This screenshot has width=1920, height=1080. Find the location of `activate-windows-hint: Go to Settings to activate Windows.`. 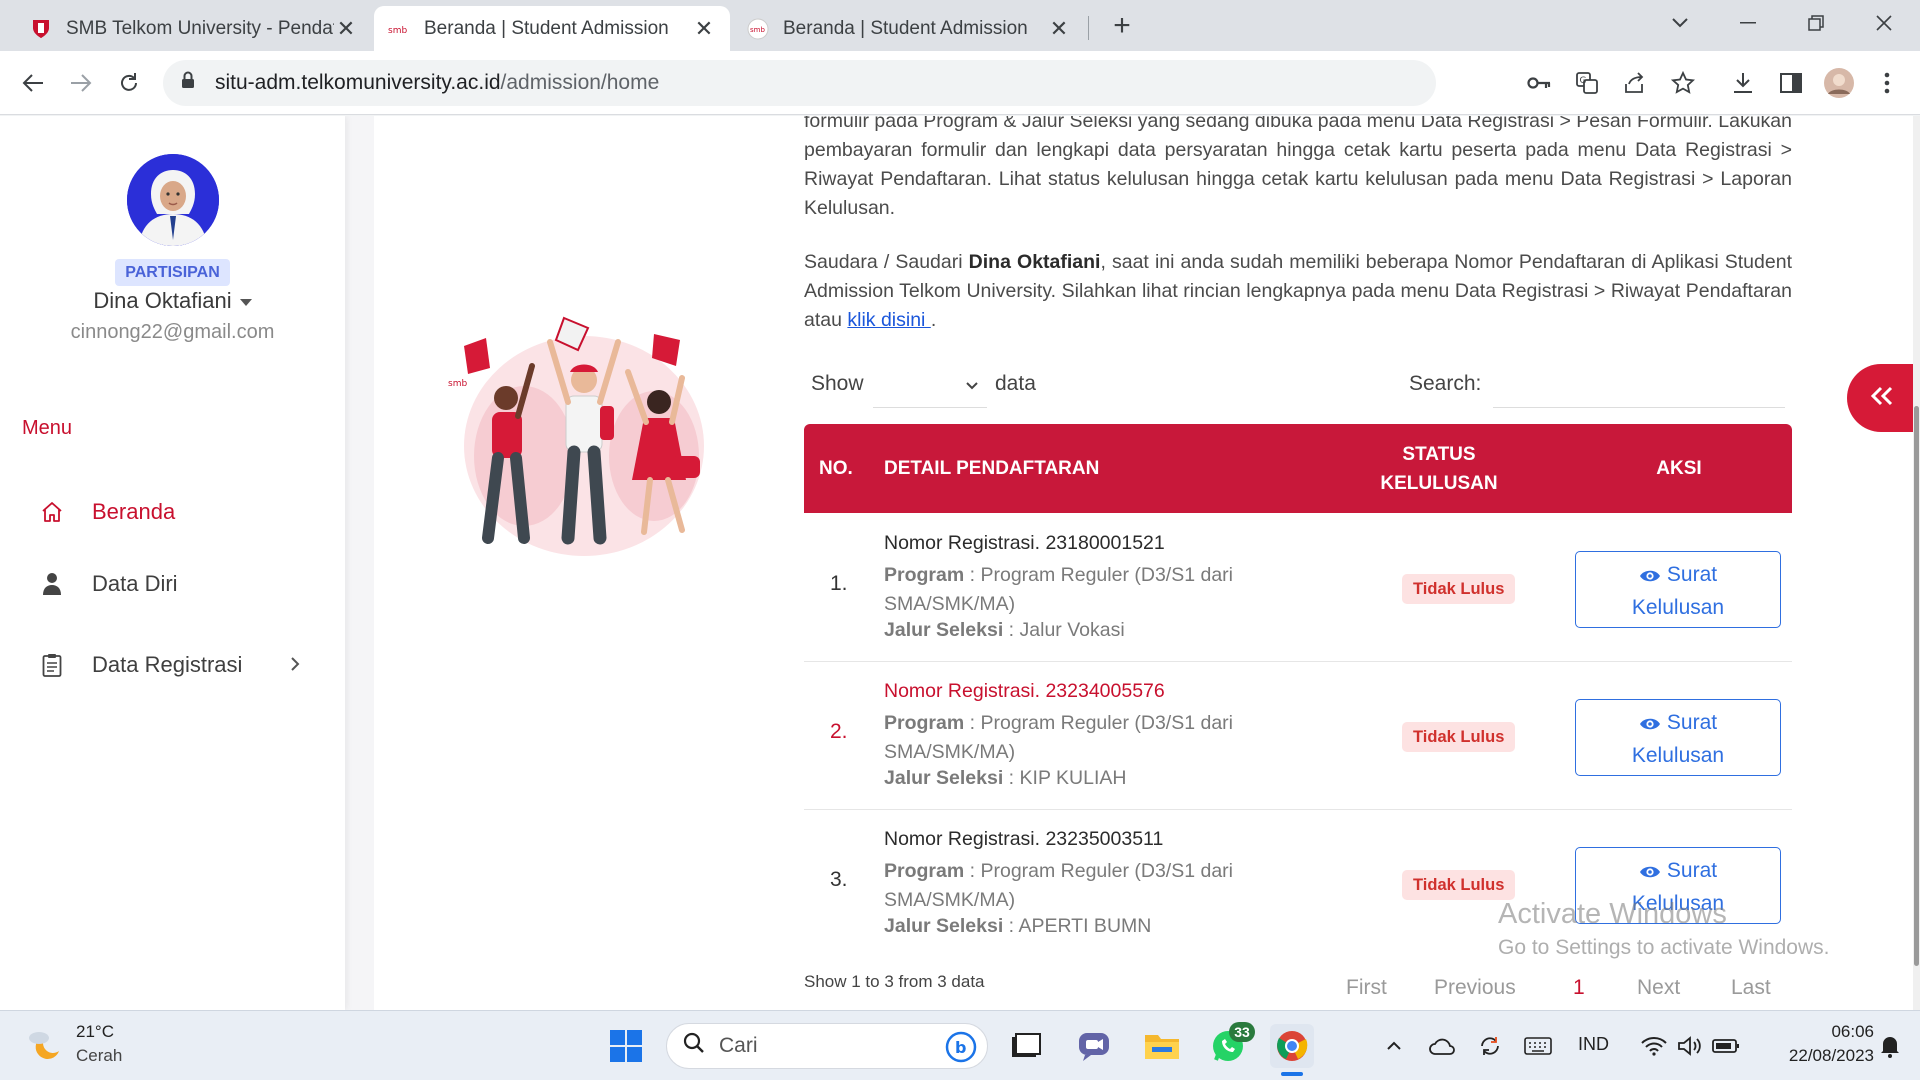

activate-windows-hint: Go to Settings to activate Windows. is located at coordinates (1664, 947).